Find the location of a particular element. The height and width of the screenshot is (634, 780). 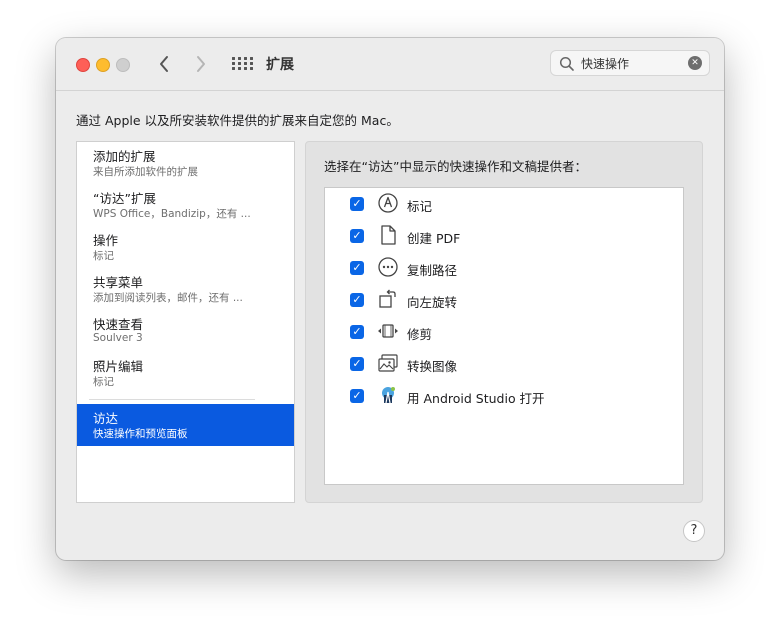

list-item: ✓ 复制路径 is located at coordinates (504, 268).